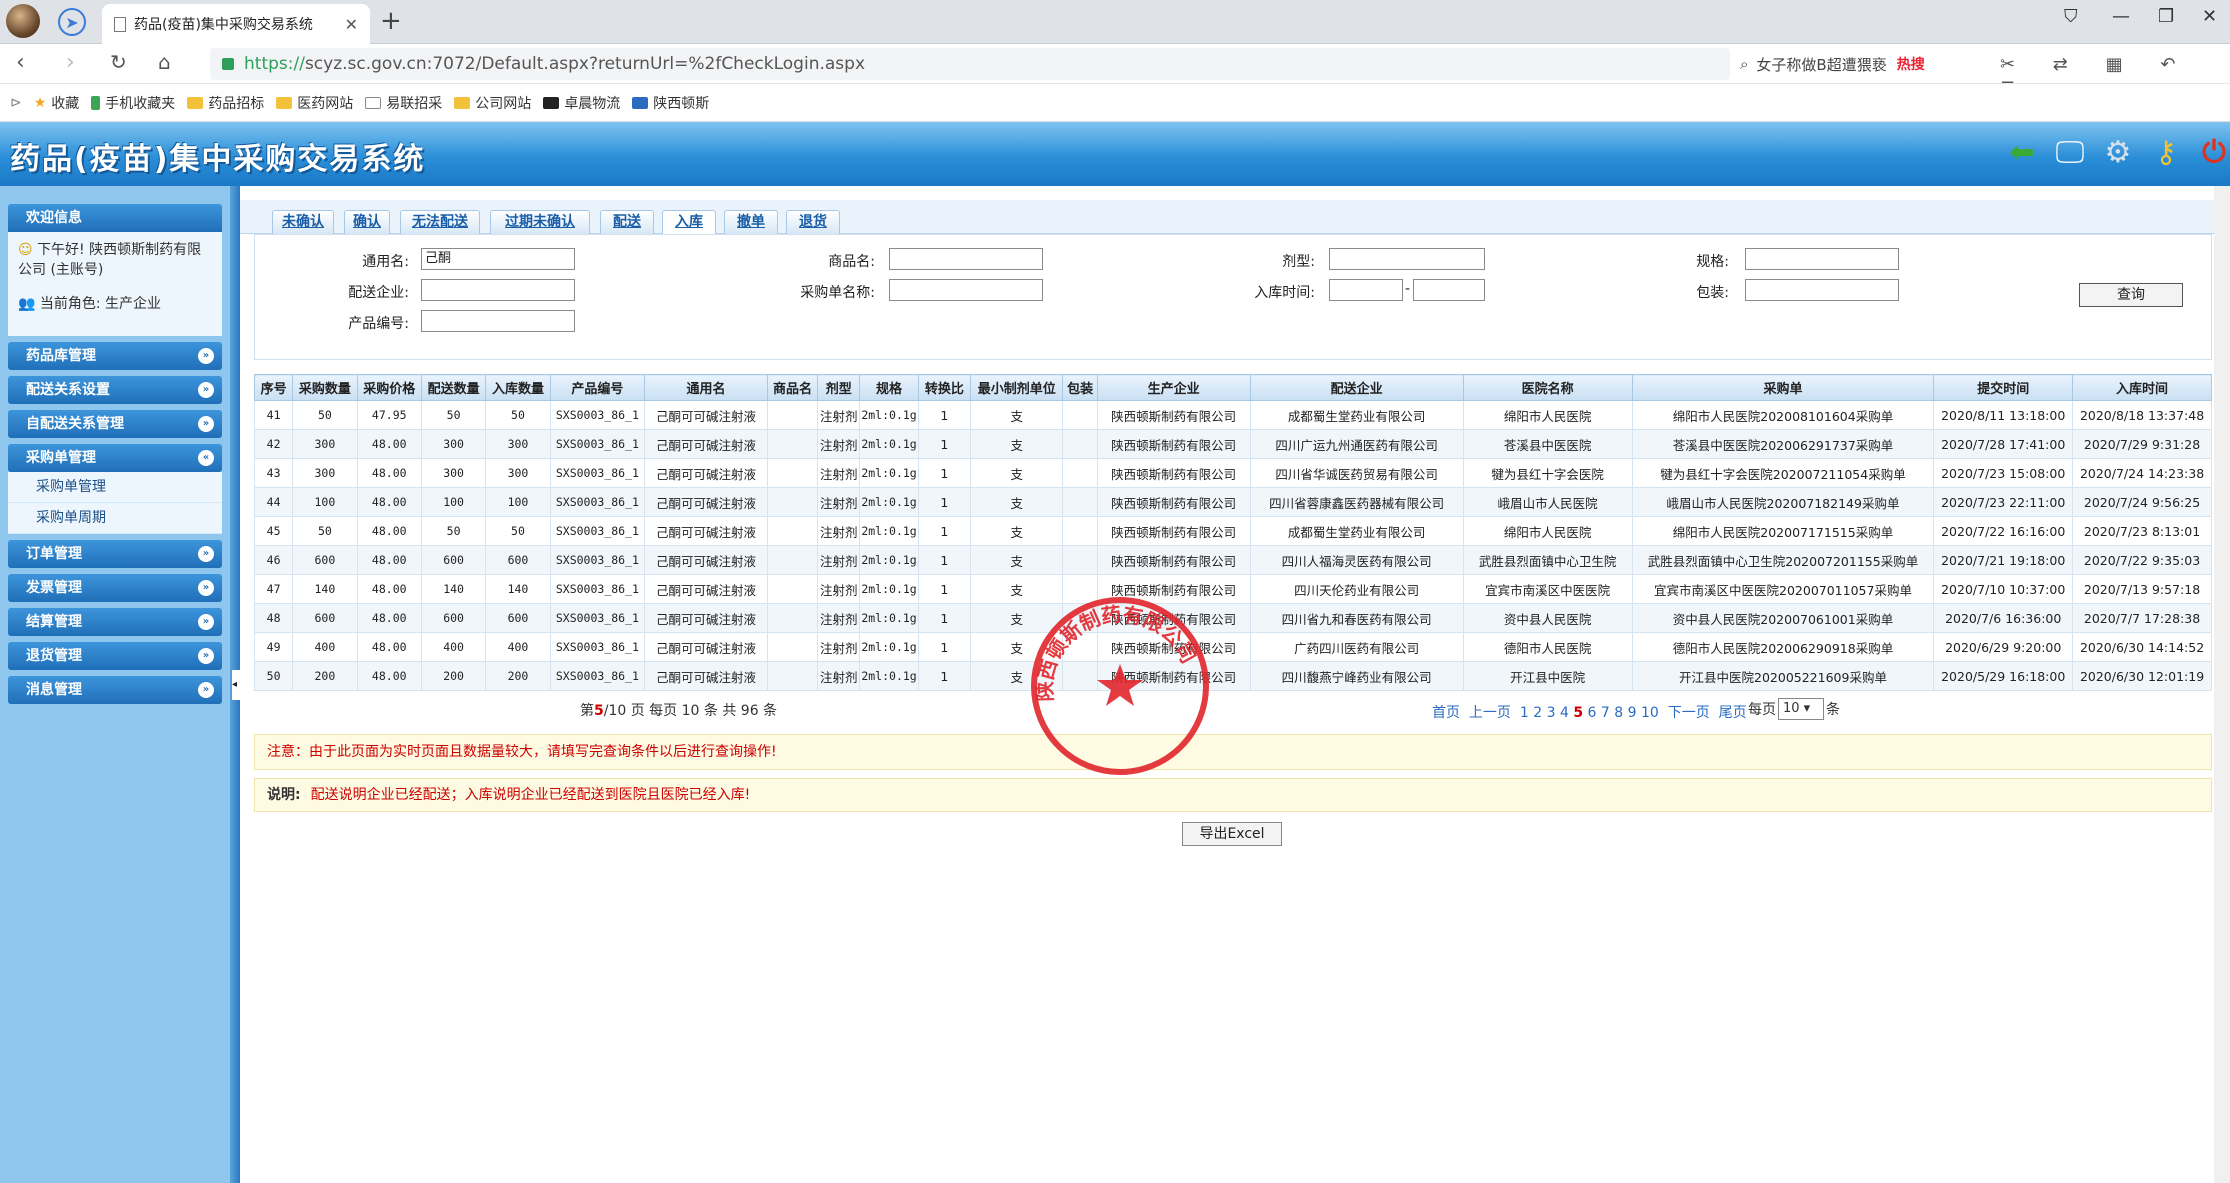 The image size is (2230, 1183). I want to click on last-page-link: 尾页, so click(1733, 713).